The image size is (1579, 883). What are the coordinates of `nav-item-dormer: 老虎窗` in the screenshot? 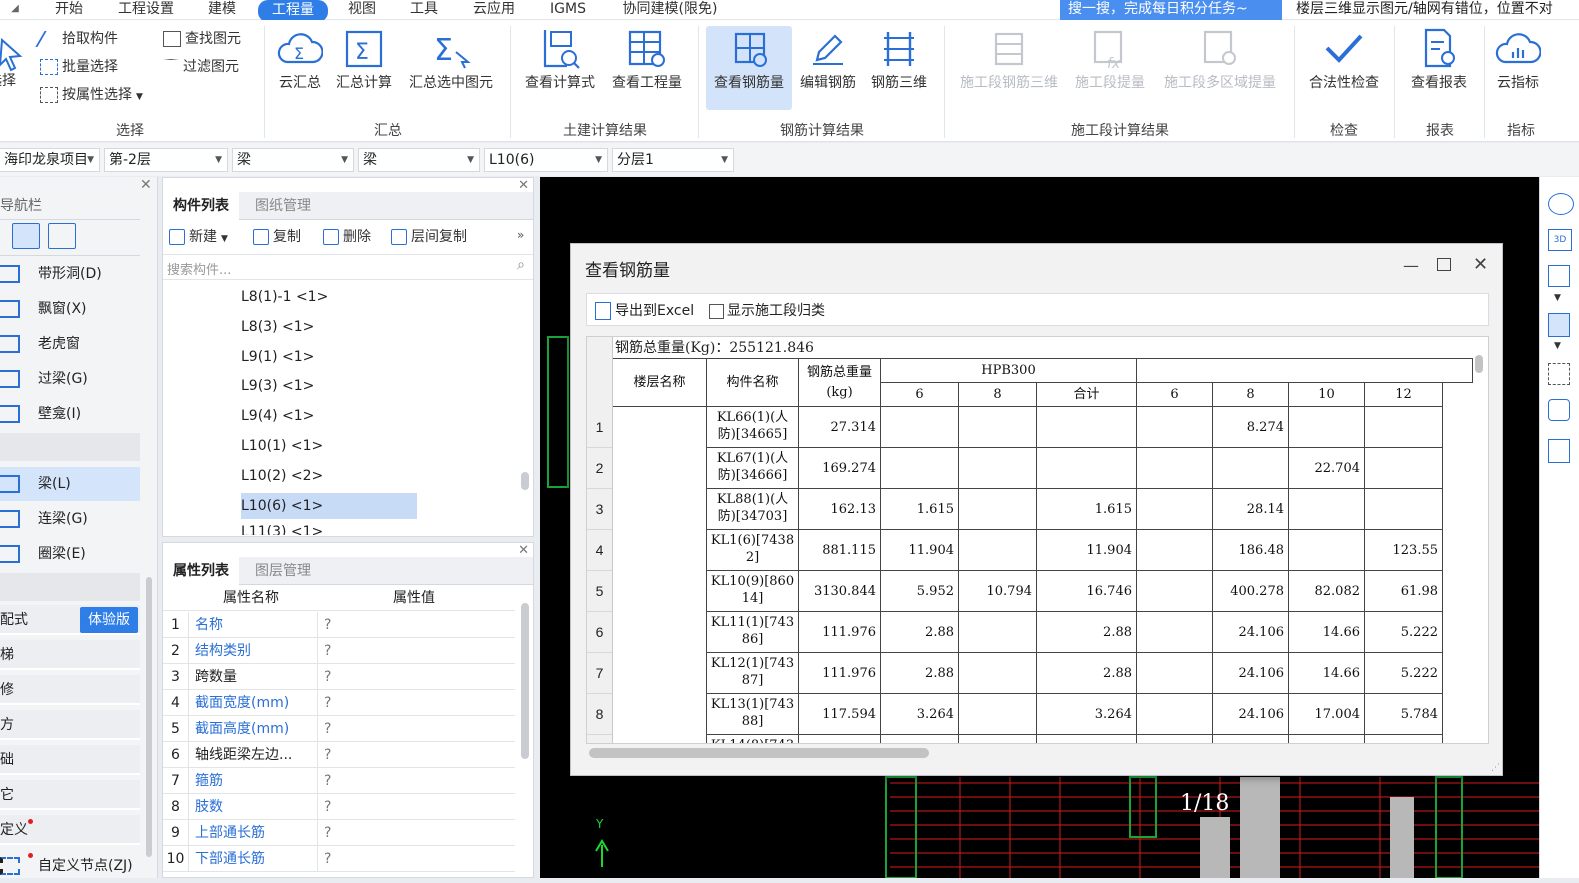 It's located at (70, 344).